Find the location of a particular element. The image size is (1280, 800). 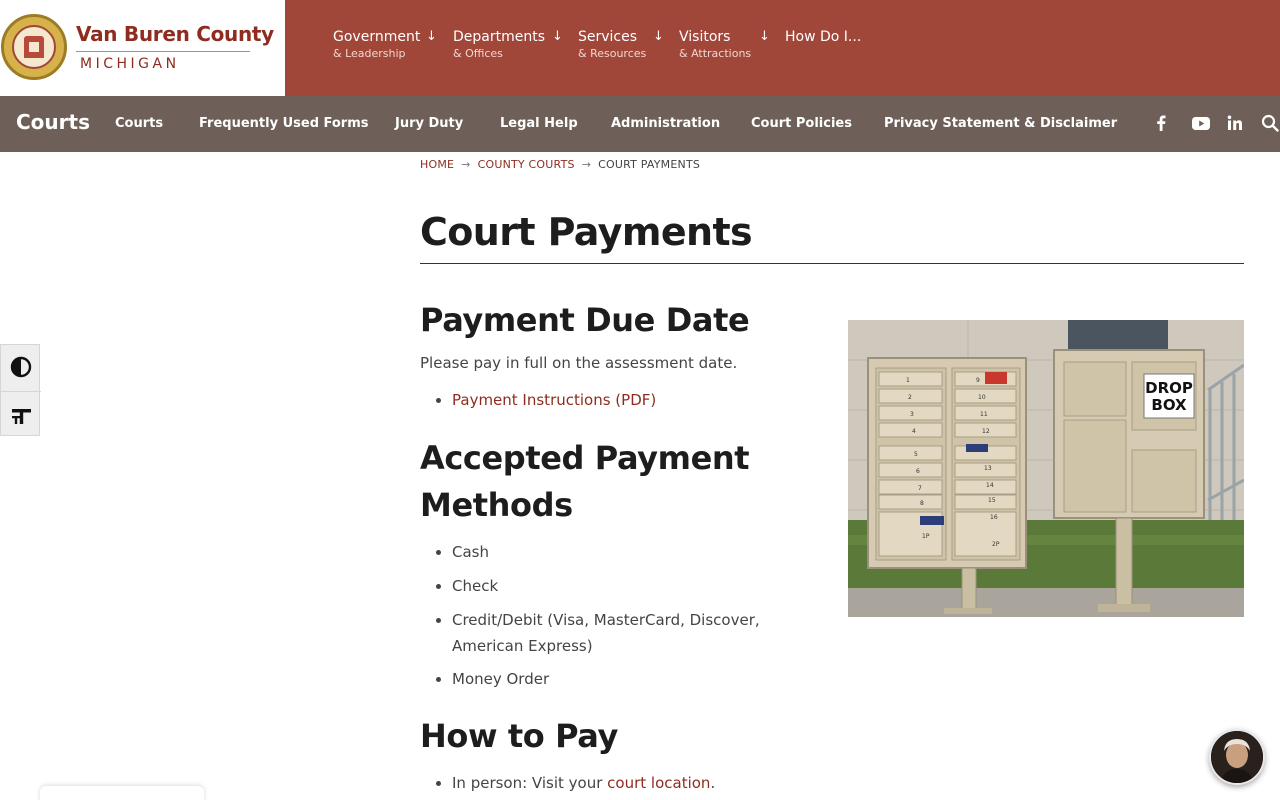

breadcrumb-home: HOME is located at coordinates (437, 164).